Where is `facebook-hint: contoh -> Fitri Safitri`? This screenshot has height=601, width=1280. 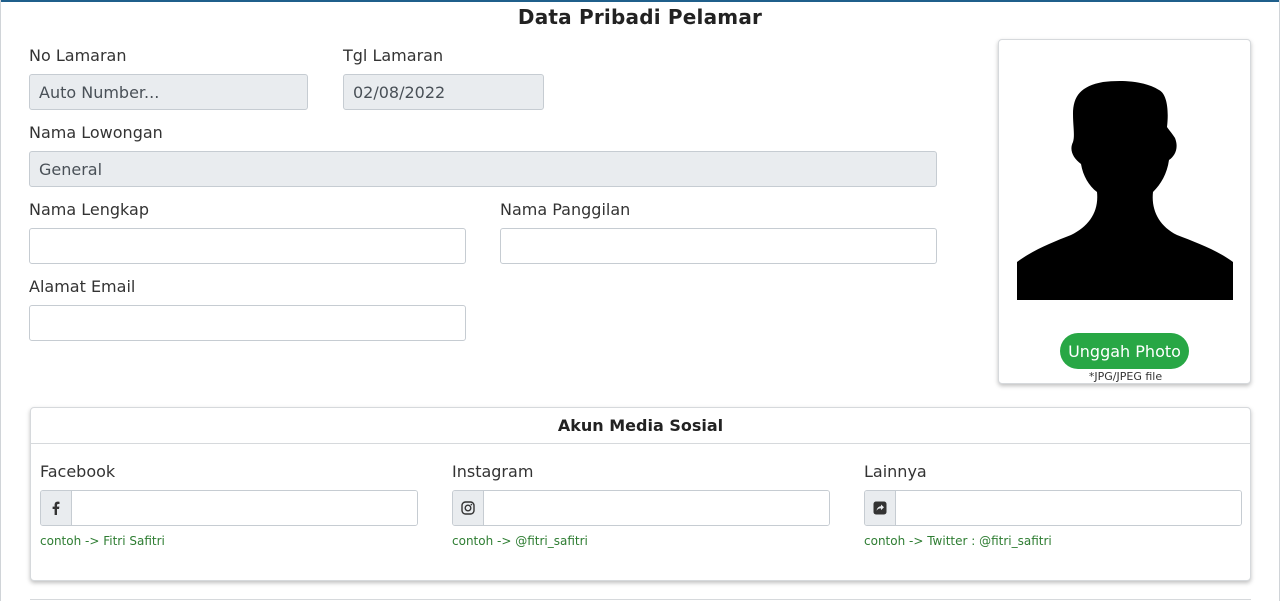
facebook-hint: contoh -> Fitri Safitri is located at coordinates (102, 541).